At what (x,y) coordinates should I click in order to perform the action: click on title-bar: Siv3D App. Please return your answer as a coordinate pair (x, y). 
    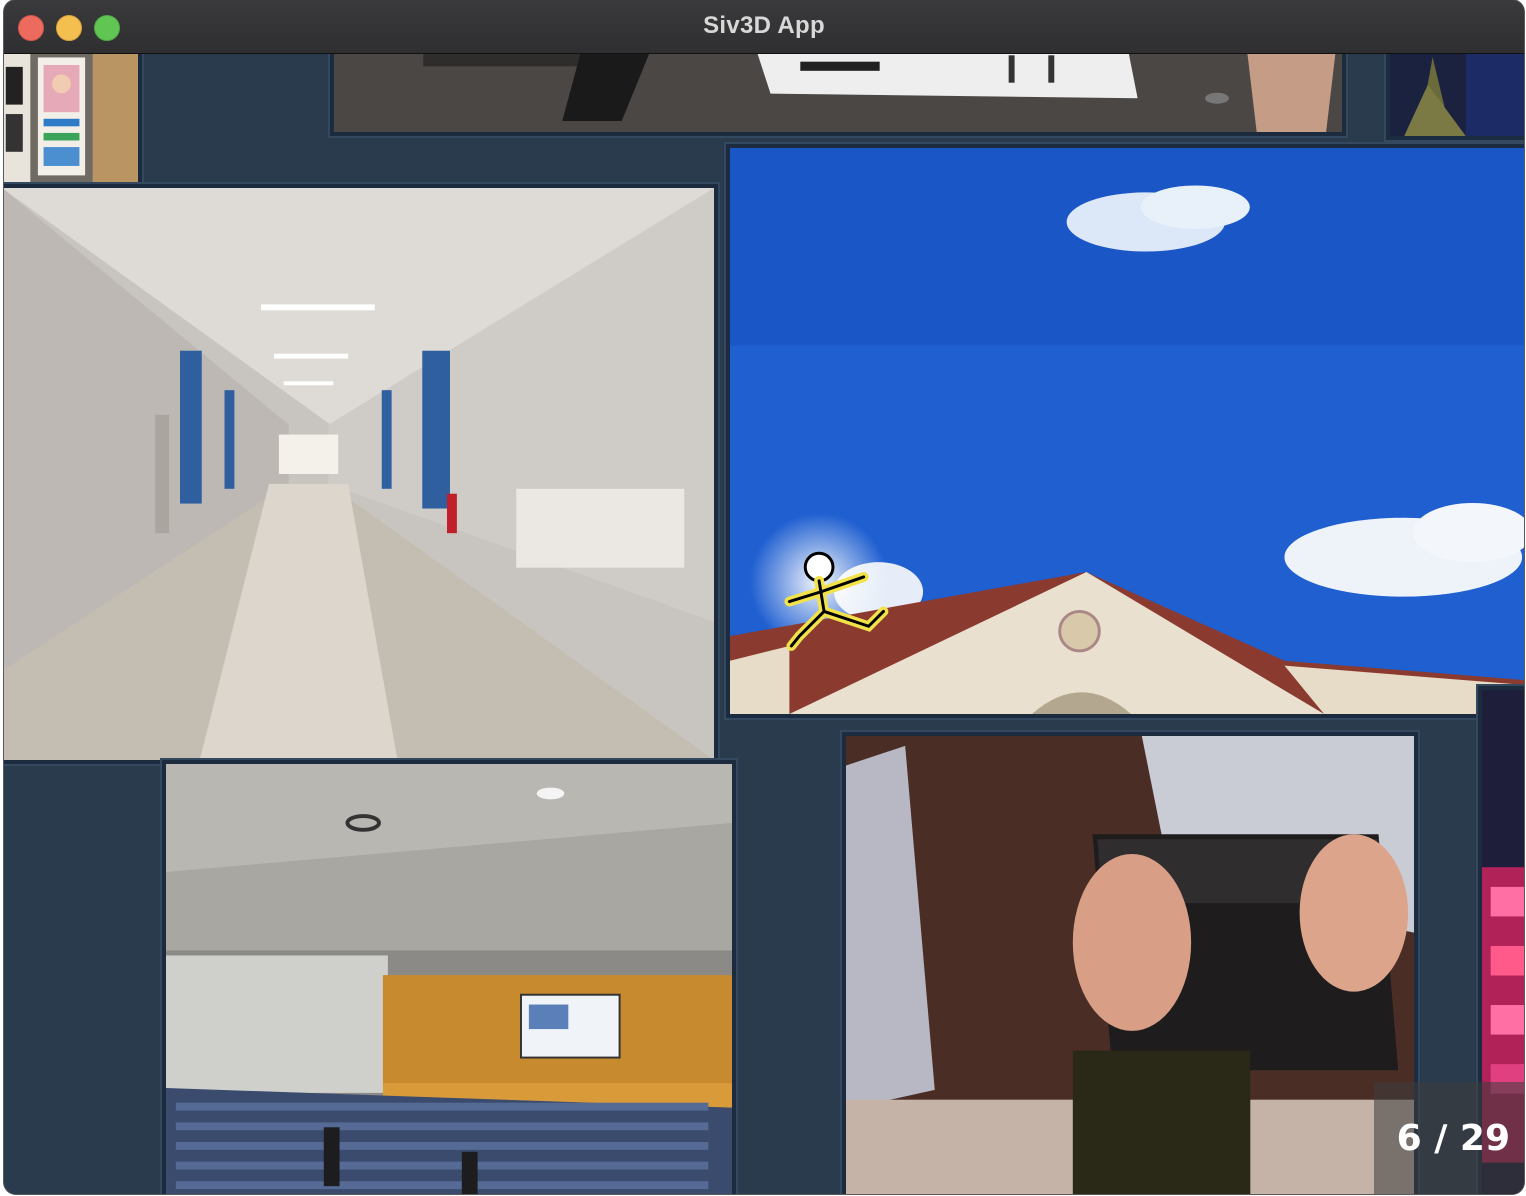
    Looking at the image, I should click on (764, 27).